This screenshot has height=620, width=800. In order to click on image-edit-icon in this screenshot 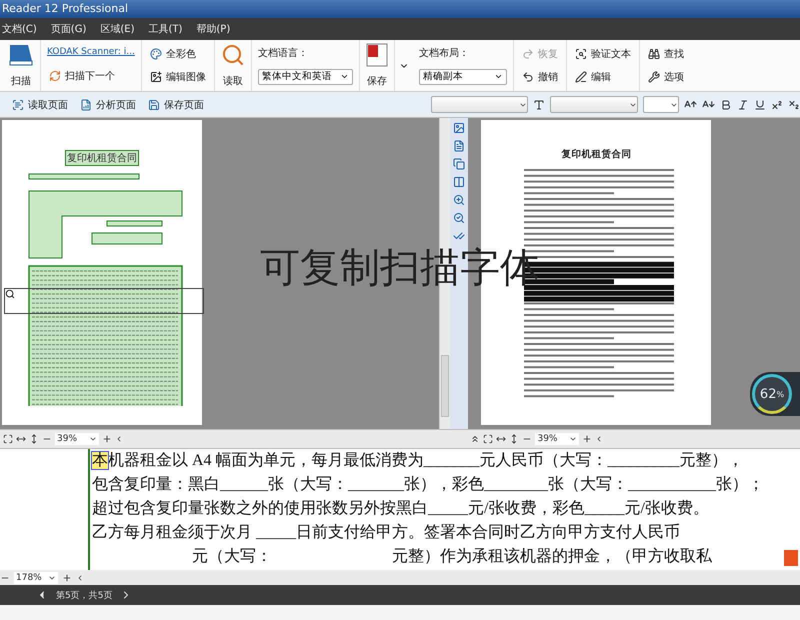, I will do `click(156, 77)`.